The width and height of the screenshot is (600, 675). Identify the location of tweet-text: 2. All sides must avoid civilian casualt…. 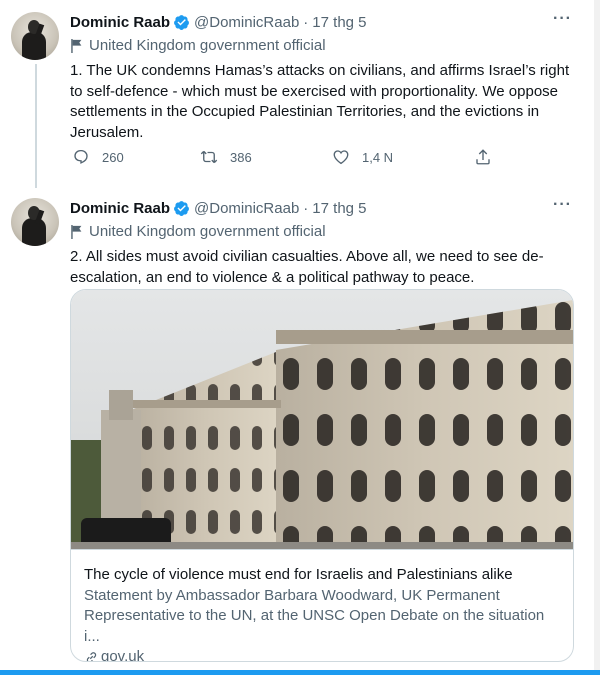
(307, 267).